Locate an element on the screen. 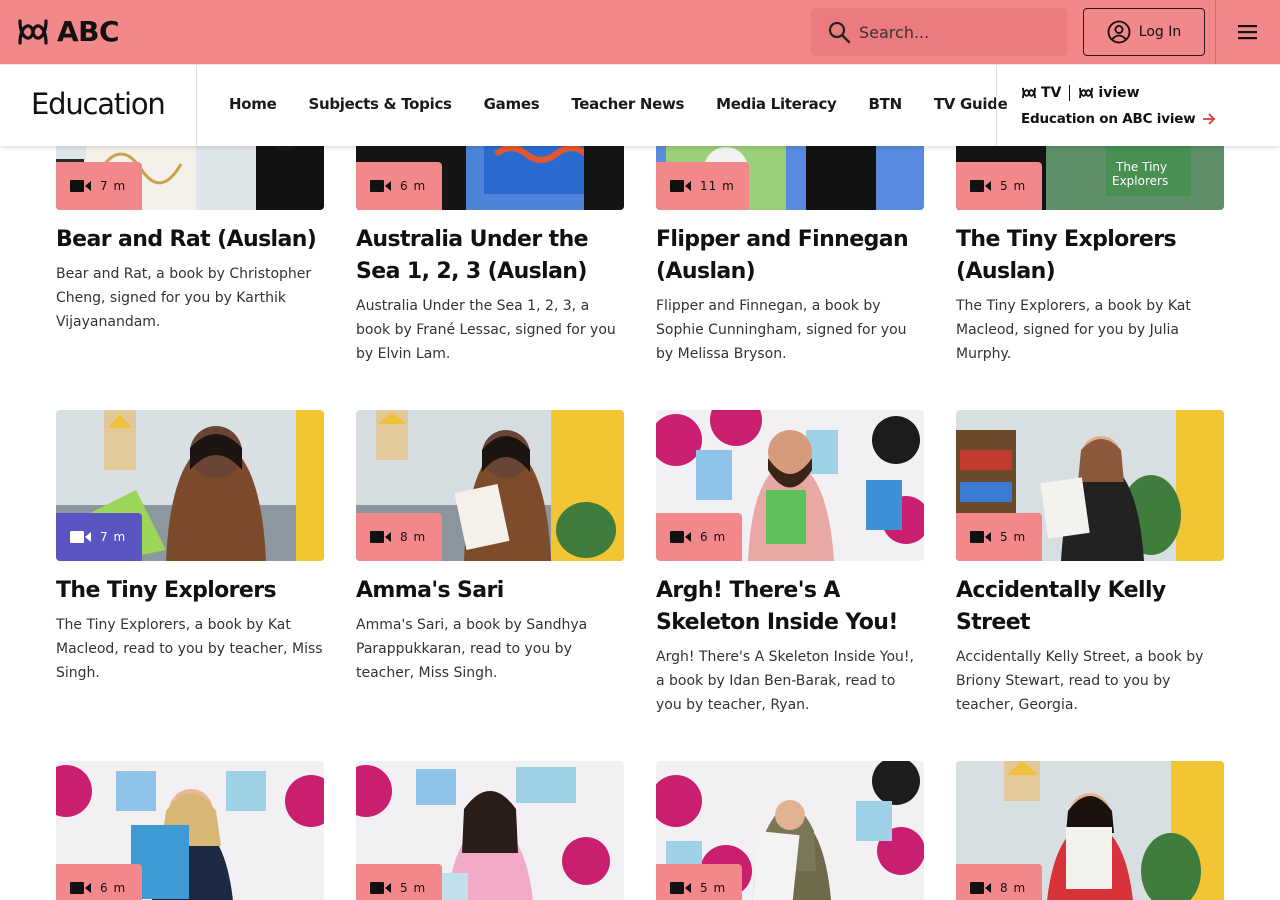 The height and width of the screenshot is (900, 1280). video-card: 8 m is located at coordinates (1090, 830).